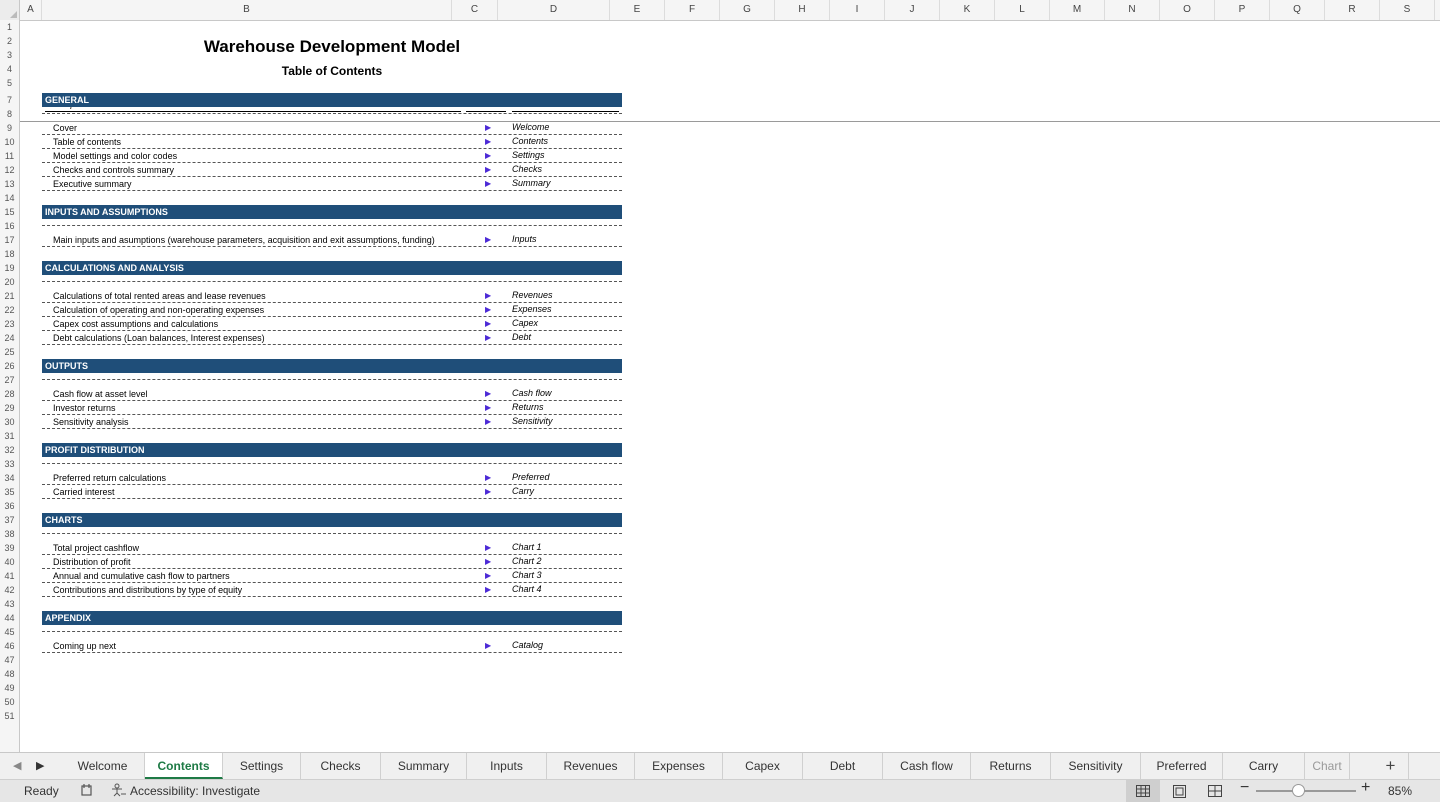 The width and height of the screenshot is (1440, 802). Describe the element at coordinates (9, 366) in the screenshot. I see `row-header-26: 26` at that location.